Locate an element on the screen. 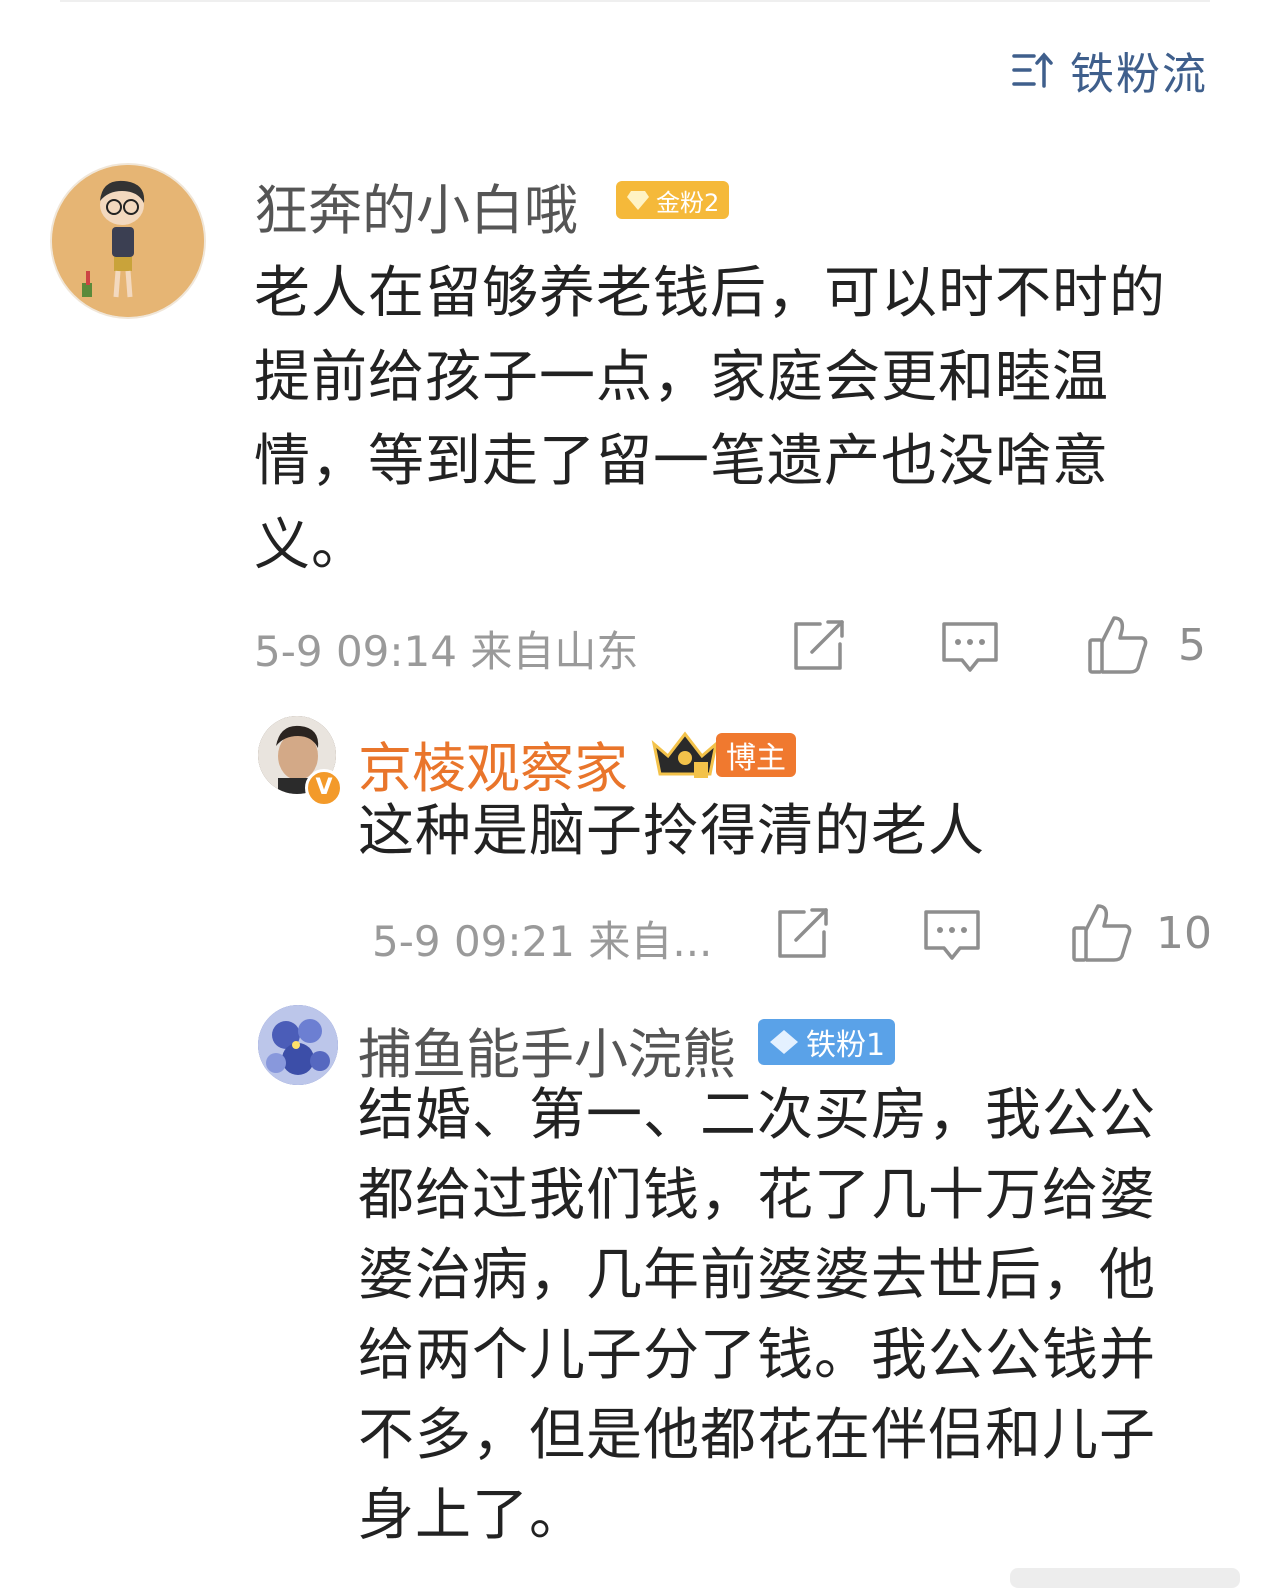 This screenshot has height=1592, width=1280. flower-avatar-icon is located at coordinates (298, 1045).